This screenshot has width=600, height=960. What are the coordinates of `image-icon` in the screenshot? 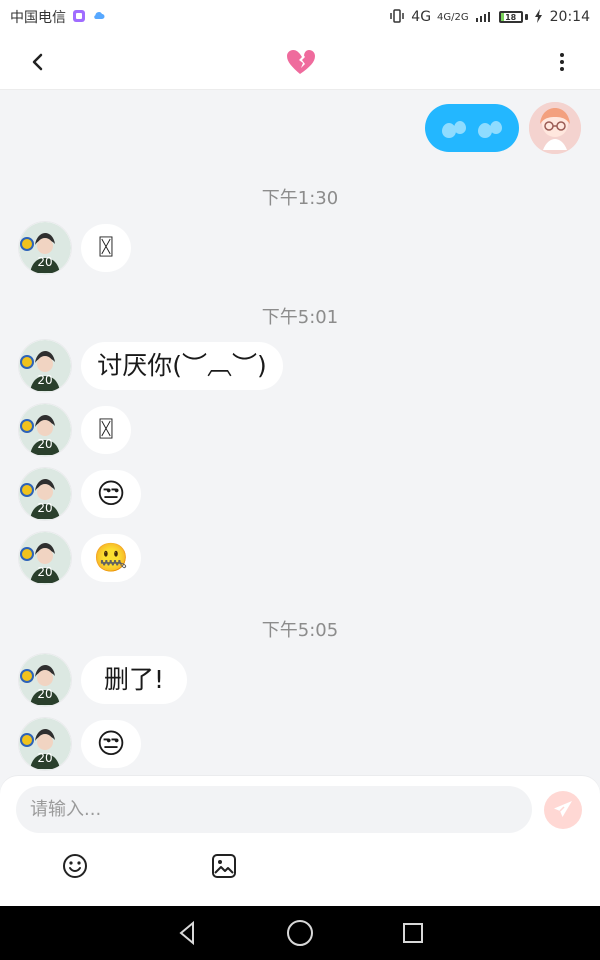 It's located at (224, 866).